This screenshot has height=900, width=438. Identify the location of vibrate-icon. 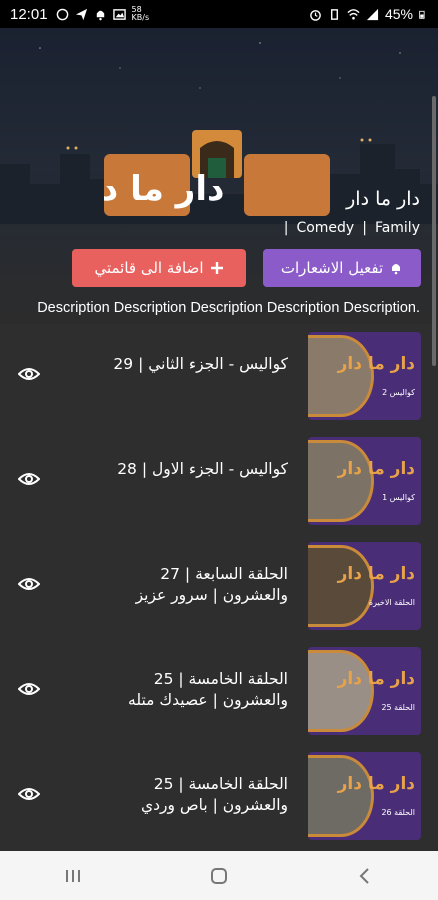
(334, 14).